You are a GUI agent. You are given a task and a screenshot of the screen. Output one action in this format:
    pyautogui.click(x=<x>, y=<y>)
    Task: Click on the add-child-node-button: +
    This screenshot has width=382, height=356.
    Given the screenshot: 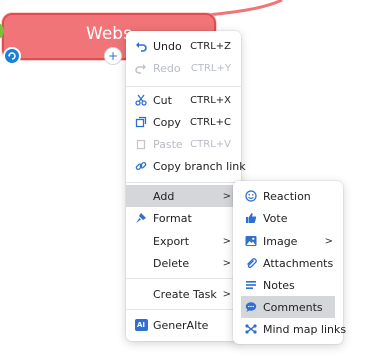 What is the action you would take?
    pyautogui.click(x=113, y=56)
    